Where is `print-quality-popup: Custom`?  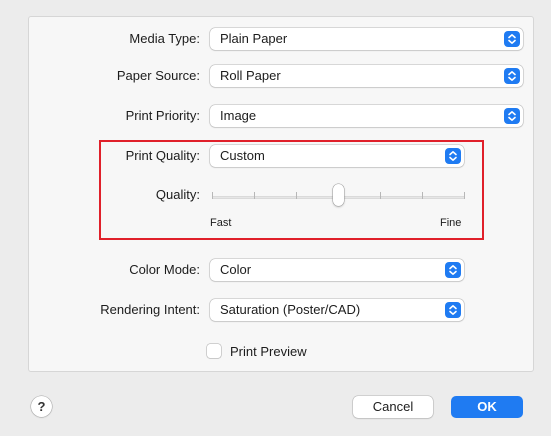
print-quality-popup: Custom is located at coordinates (337, 156).